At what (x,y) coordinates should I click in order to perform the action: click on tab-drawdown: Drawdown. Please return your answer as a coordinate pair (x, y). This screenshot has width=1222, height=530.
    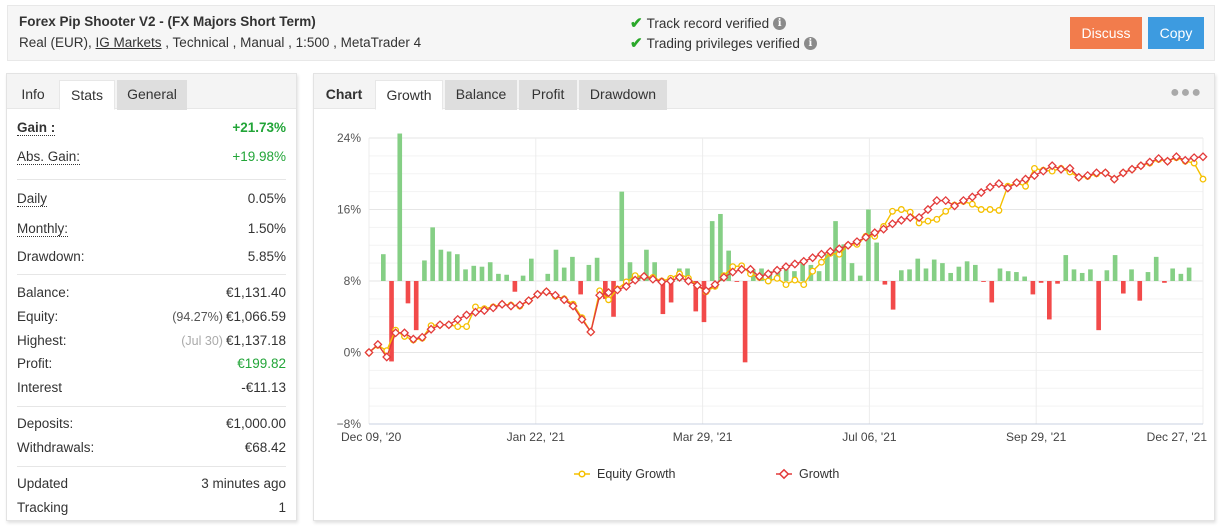
    Looking at the image, I should click on (623, 95).